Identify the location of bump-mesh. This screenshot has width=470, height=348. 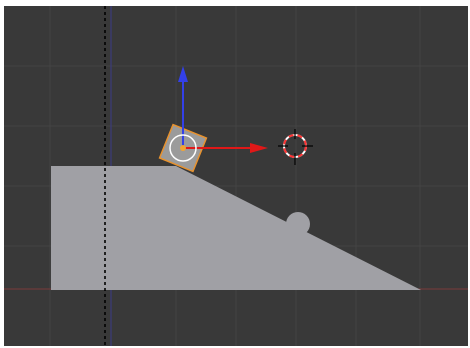
(298, 224).